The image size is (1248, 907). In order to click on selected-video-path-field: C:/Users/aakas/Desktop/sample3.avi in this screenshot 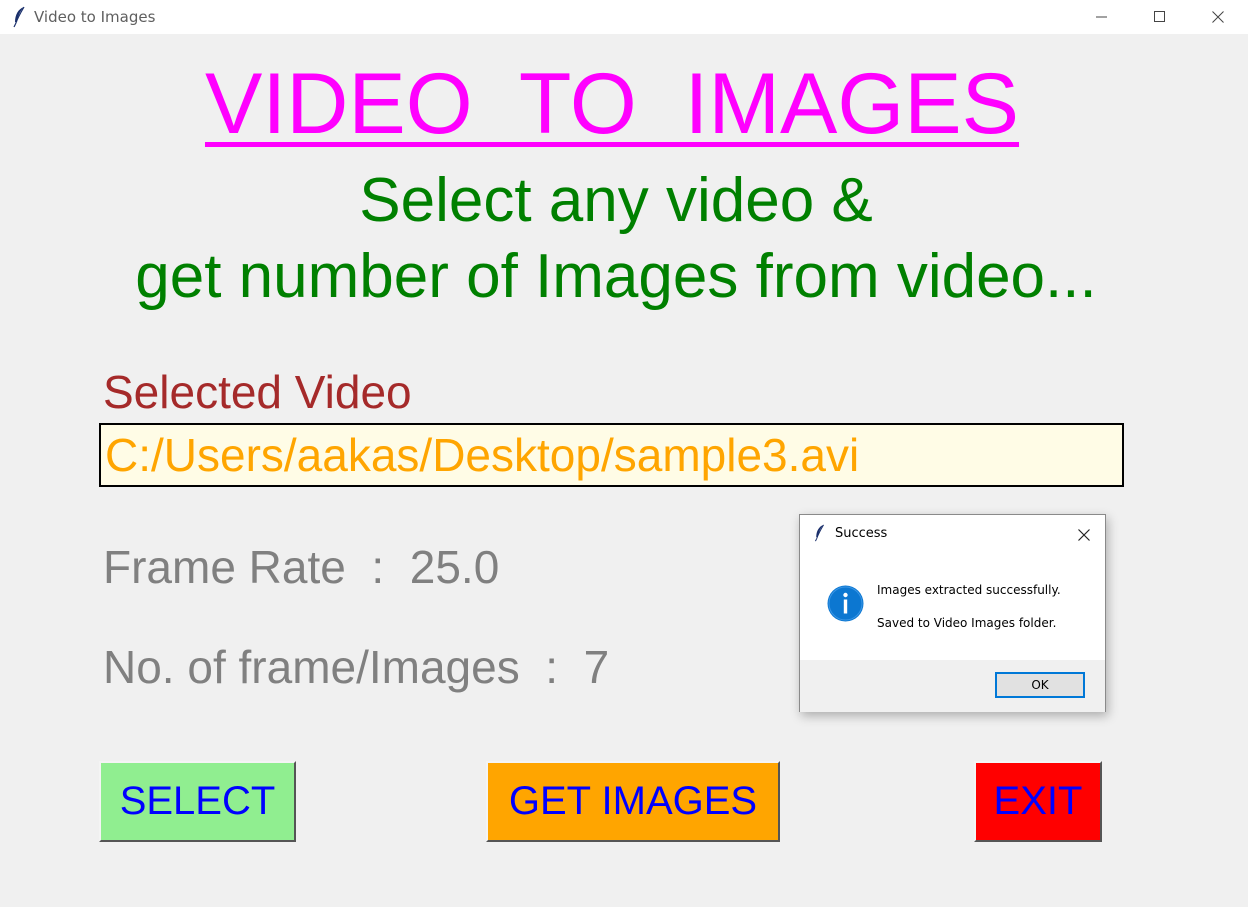, I will do `click(611, 455)`.